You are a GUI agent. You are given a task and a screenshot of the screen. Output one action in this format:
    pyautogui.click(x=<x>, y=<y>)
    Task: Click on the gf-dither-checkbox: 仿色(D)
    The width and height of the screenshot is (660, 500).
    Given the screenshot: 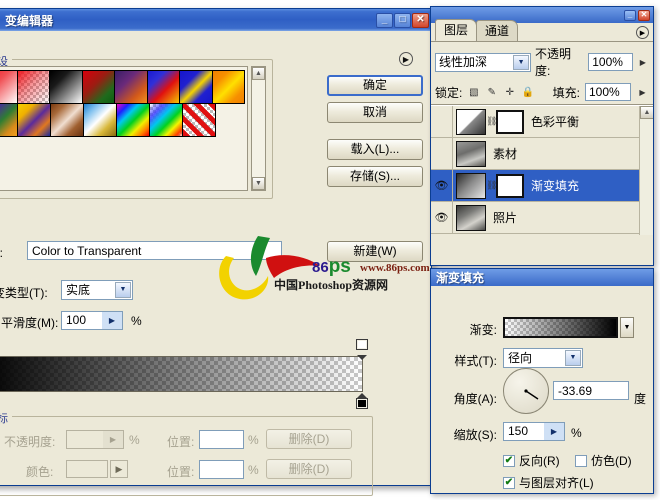 What is the action you would take?
    pyautogui.click(x=603, y=460)
    